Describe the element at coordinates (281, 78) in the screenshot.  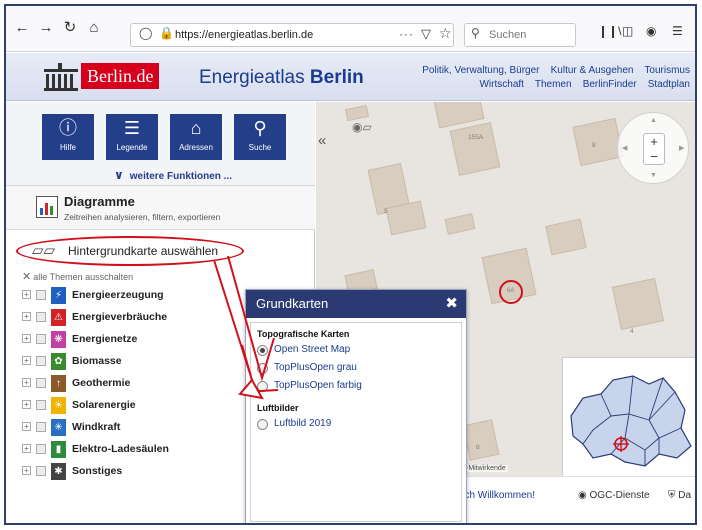
I see `site-title: Energieatlas Berlin` at that location.